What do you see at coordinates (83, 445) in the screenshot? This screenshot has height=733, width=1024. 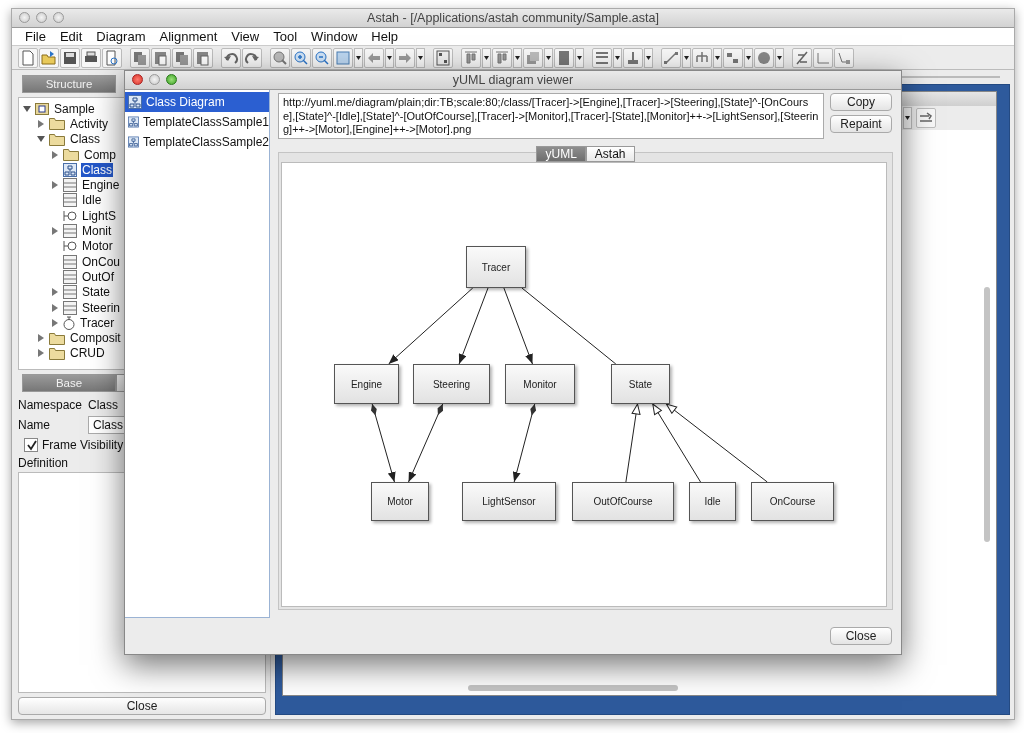 I see `frame-visibility-label: Frame Visibility` at bounding box center [83, 445].